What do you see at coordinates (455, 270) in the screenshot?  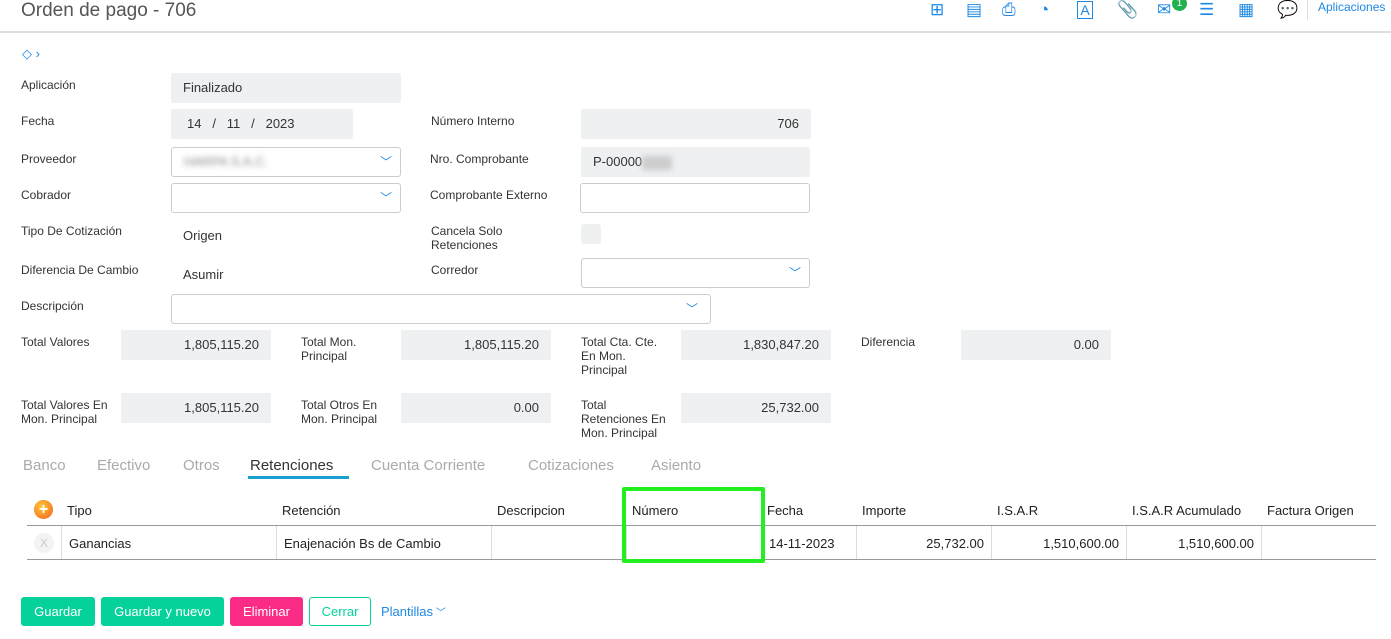 I see `corredor-label: Corredor` at bounding box center [455, 270].